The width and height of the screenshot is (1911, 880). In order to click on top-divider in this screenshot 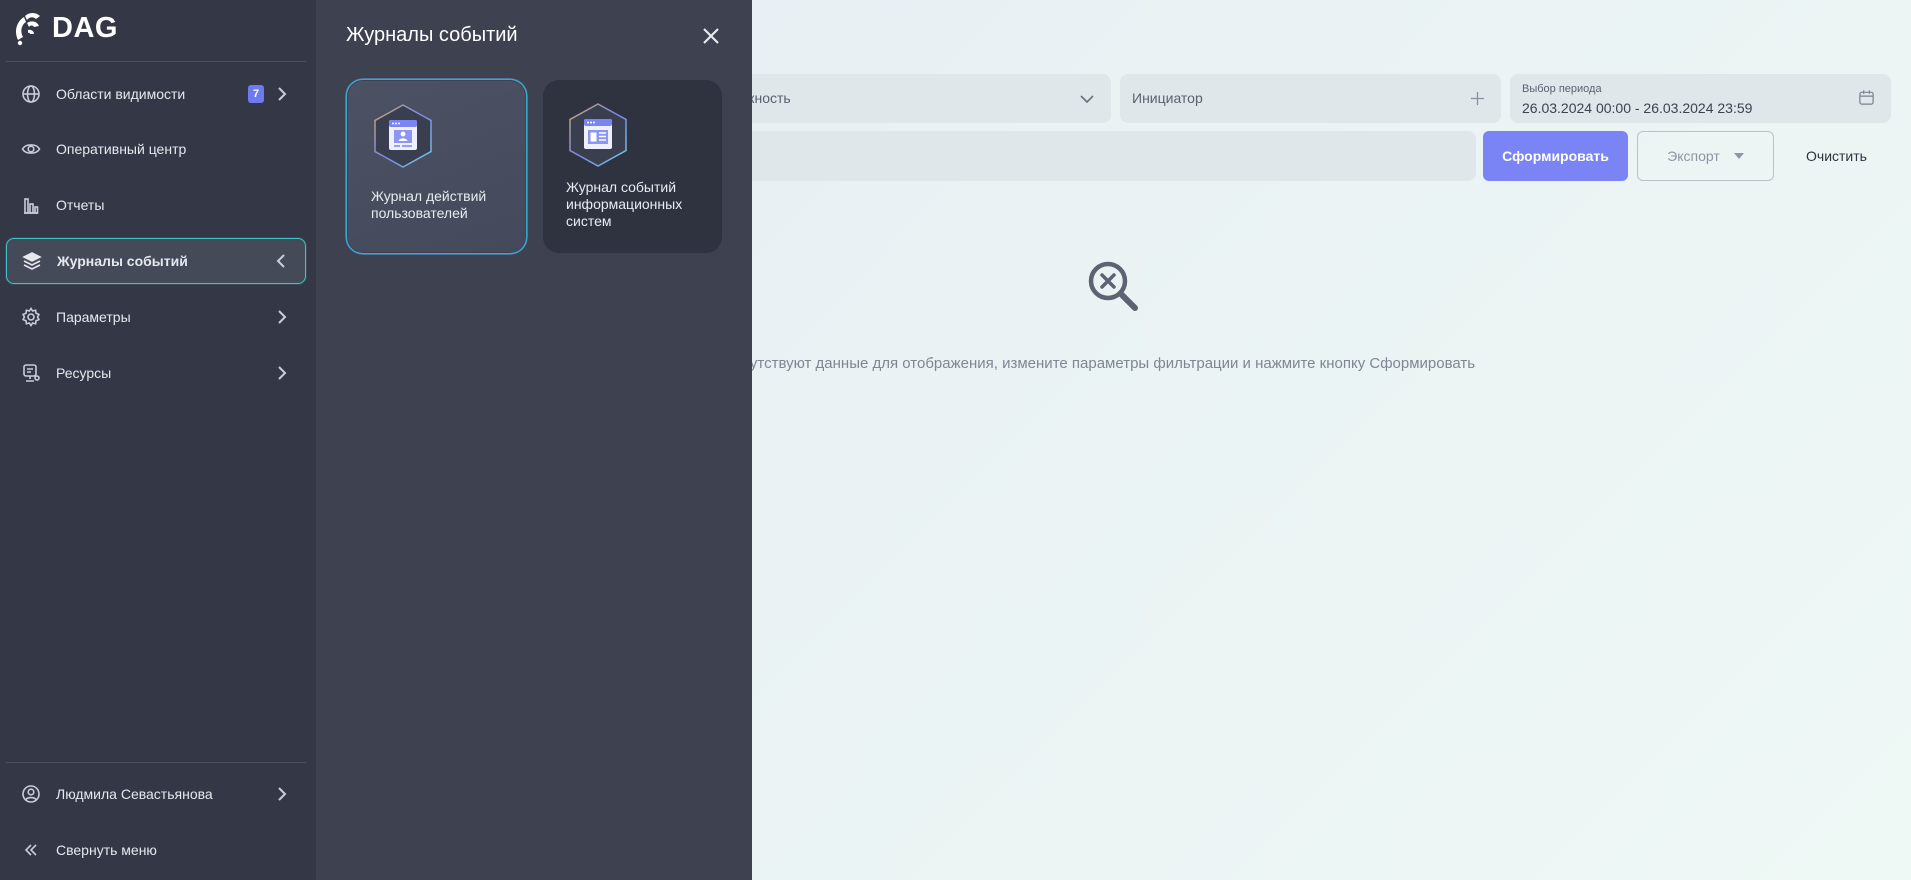, I will do `click(156, 61)`.